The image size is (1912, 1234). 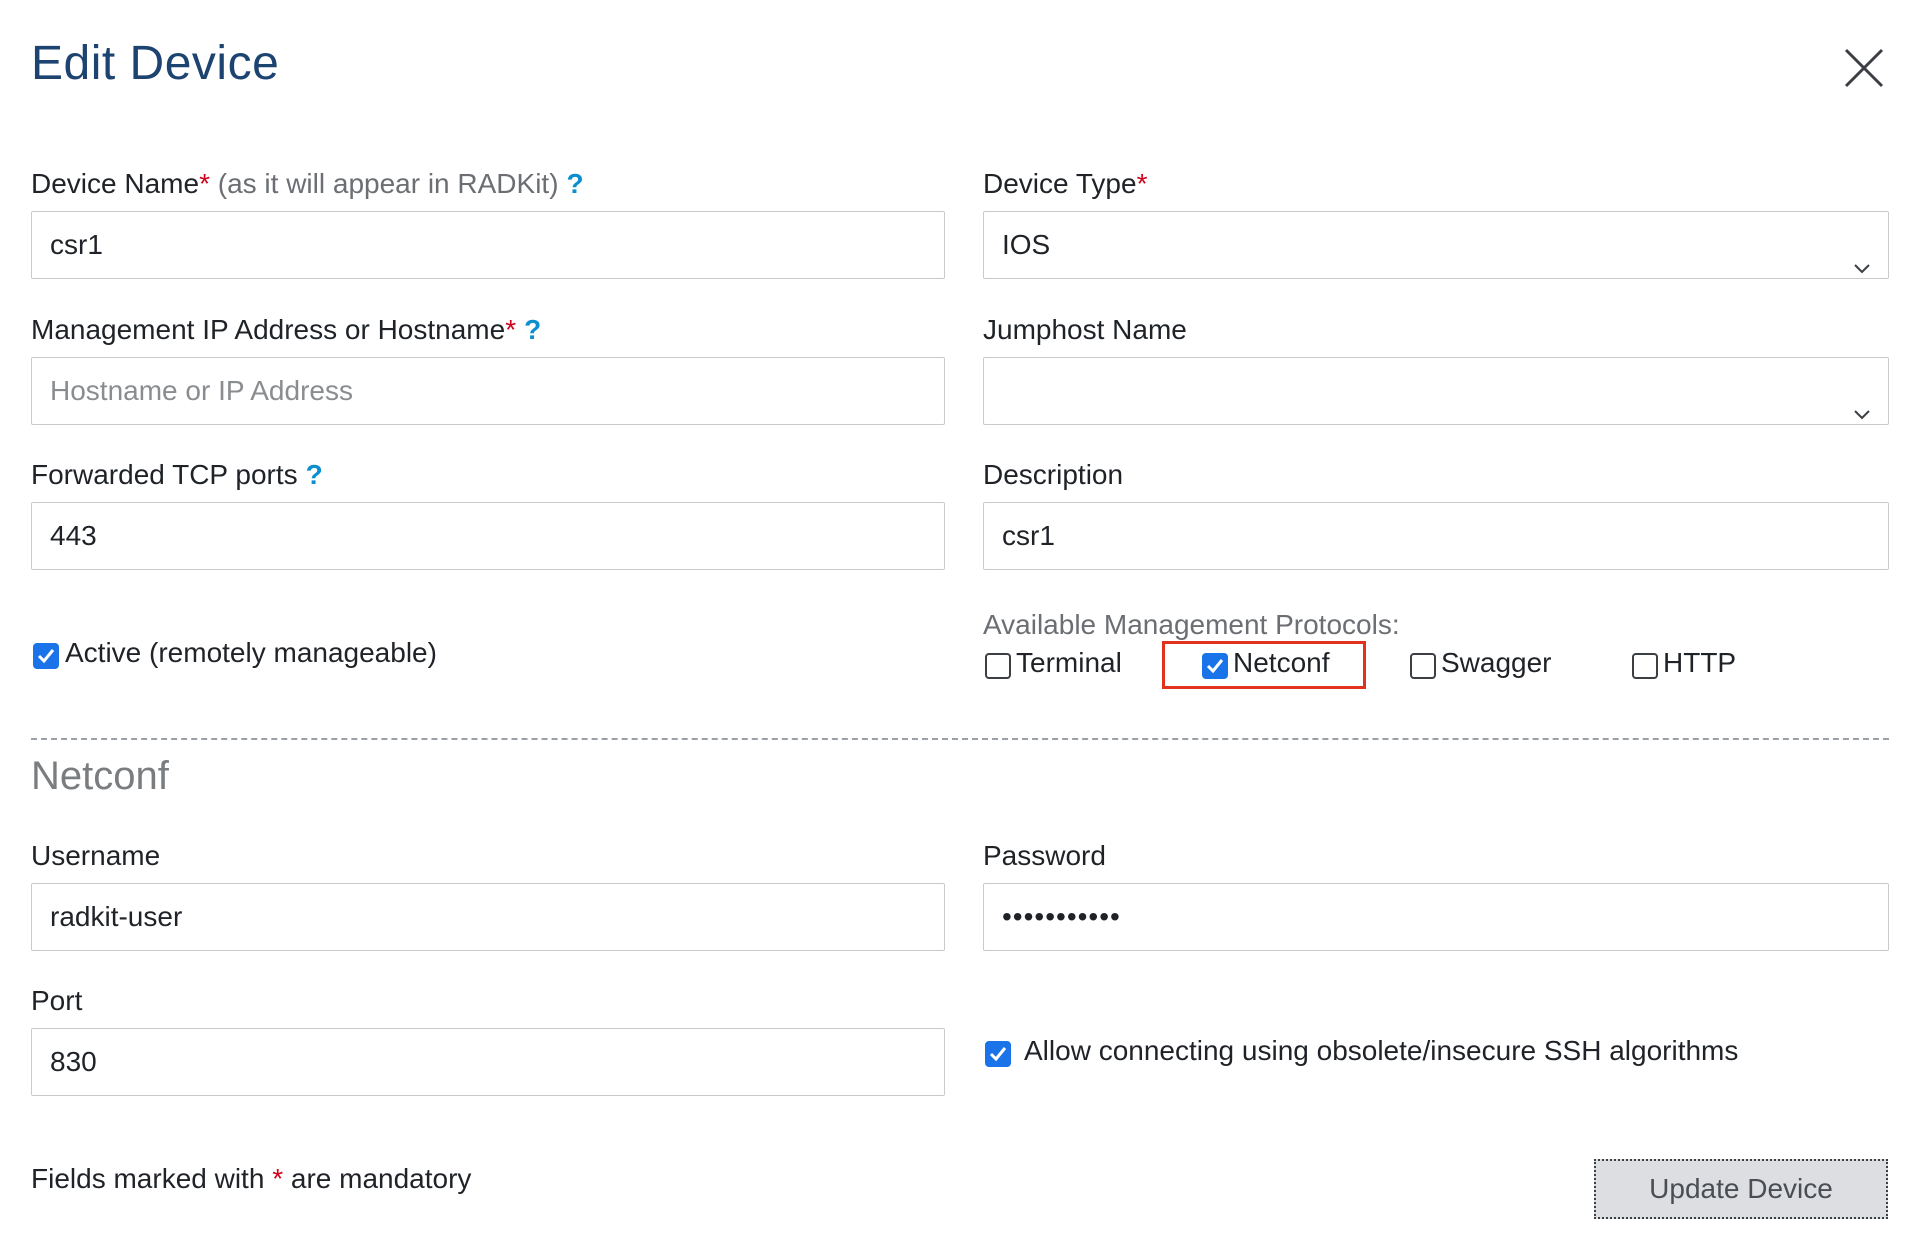 What do you see at coordinates (488, 917) in the screenshot?
I see `username-input` at bounding box center [488, 917].